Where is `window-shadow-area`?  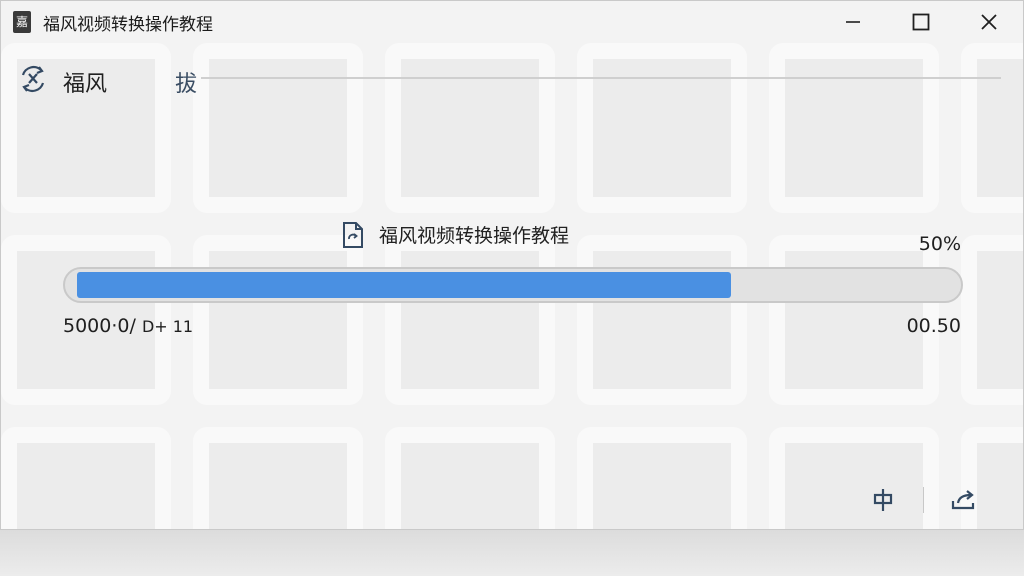 window-shadow-area is located at coordinates (512, 553).